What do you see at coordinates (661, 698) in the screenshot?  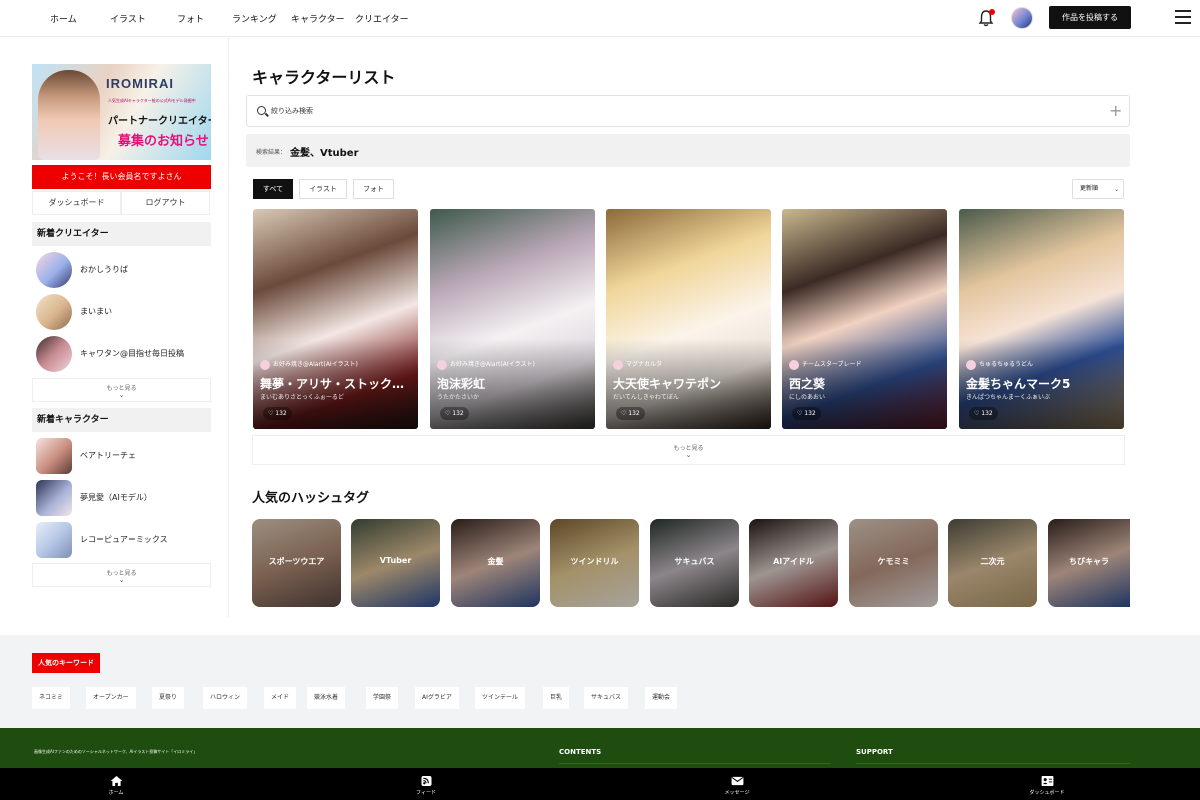 I see `keyword-chip: 運動会` at bounding box center [661, 698].